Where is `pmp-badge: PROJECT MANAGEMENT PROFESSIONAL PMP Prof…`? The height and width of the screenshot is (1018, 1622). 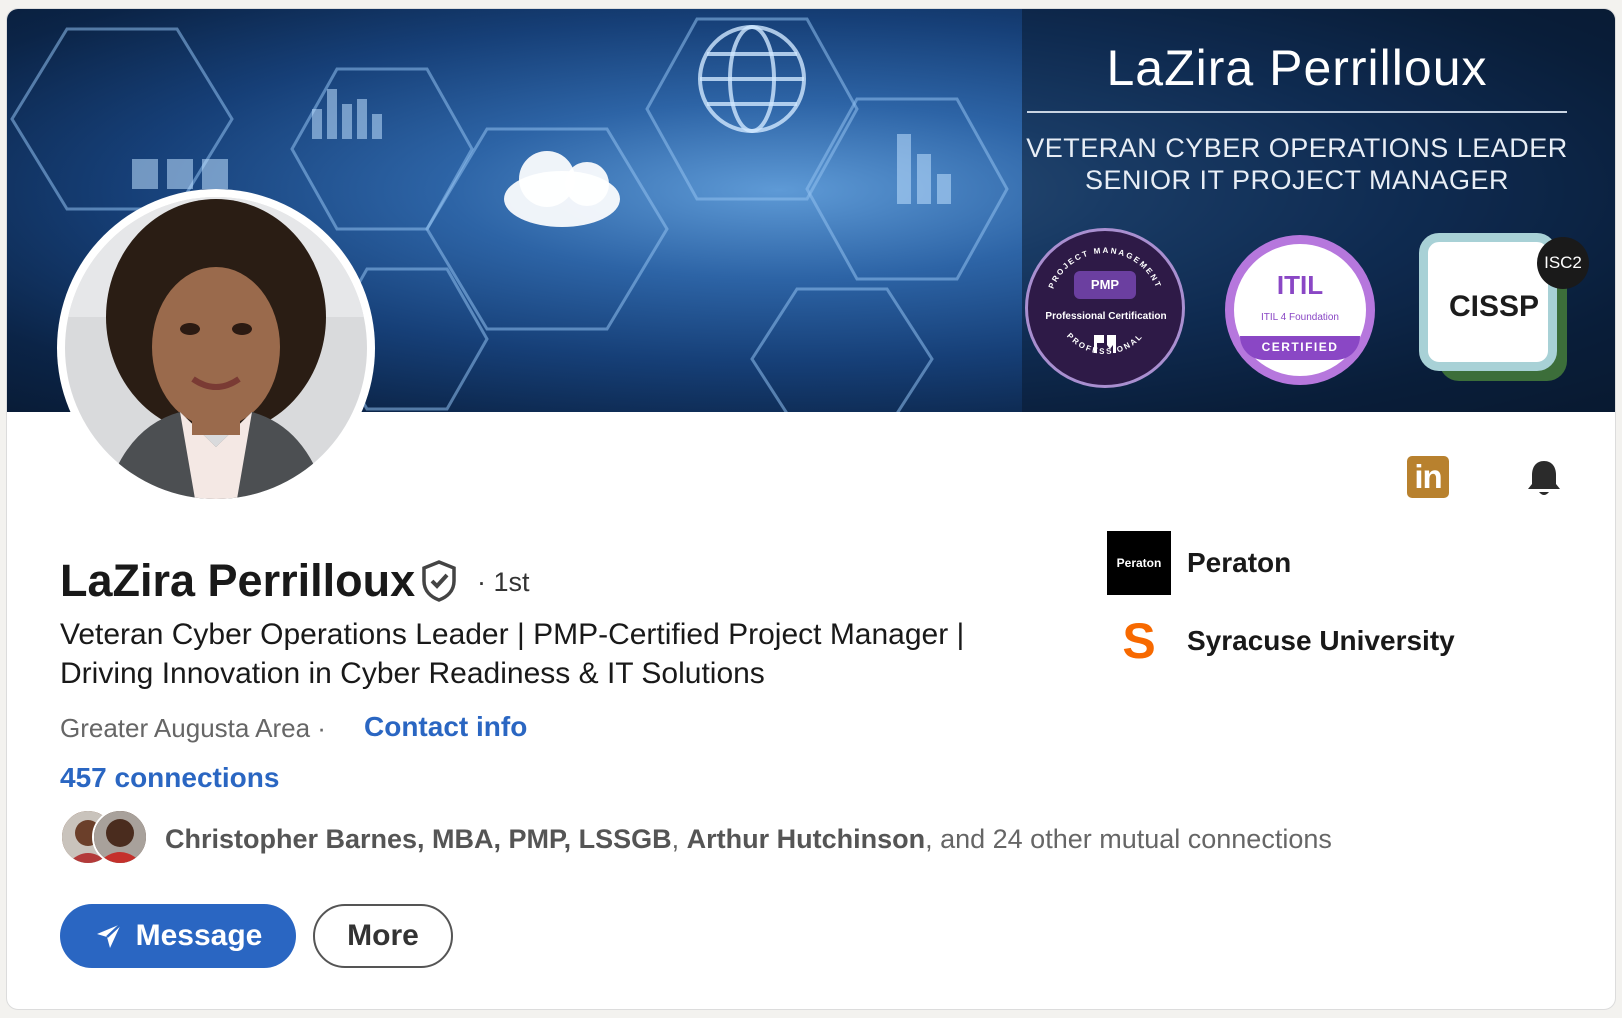 pmp-badge: PROJECT MANAGEMENT PROFESSIONAL PMP Prof… is located at coordinates (1105, 308).